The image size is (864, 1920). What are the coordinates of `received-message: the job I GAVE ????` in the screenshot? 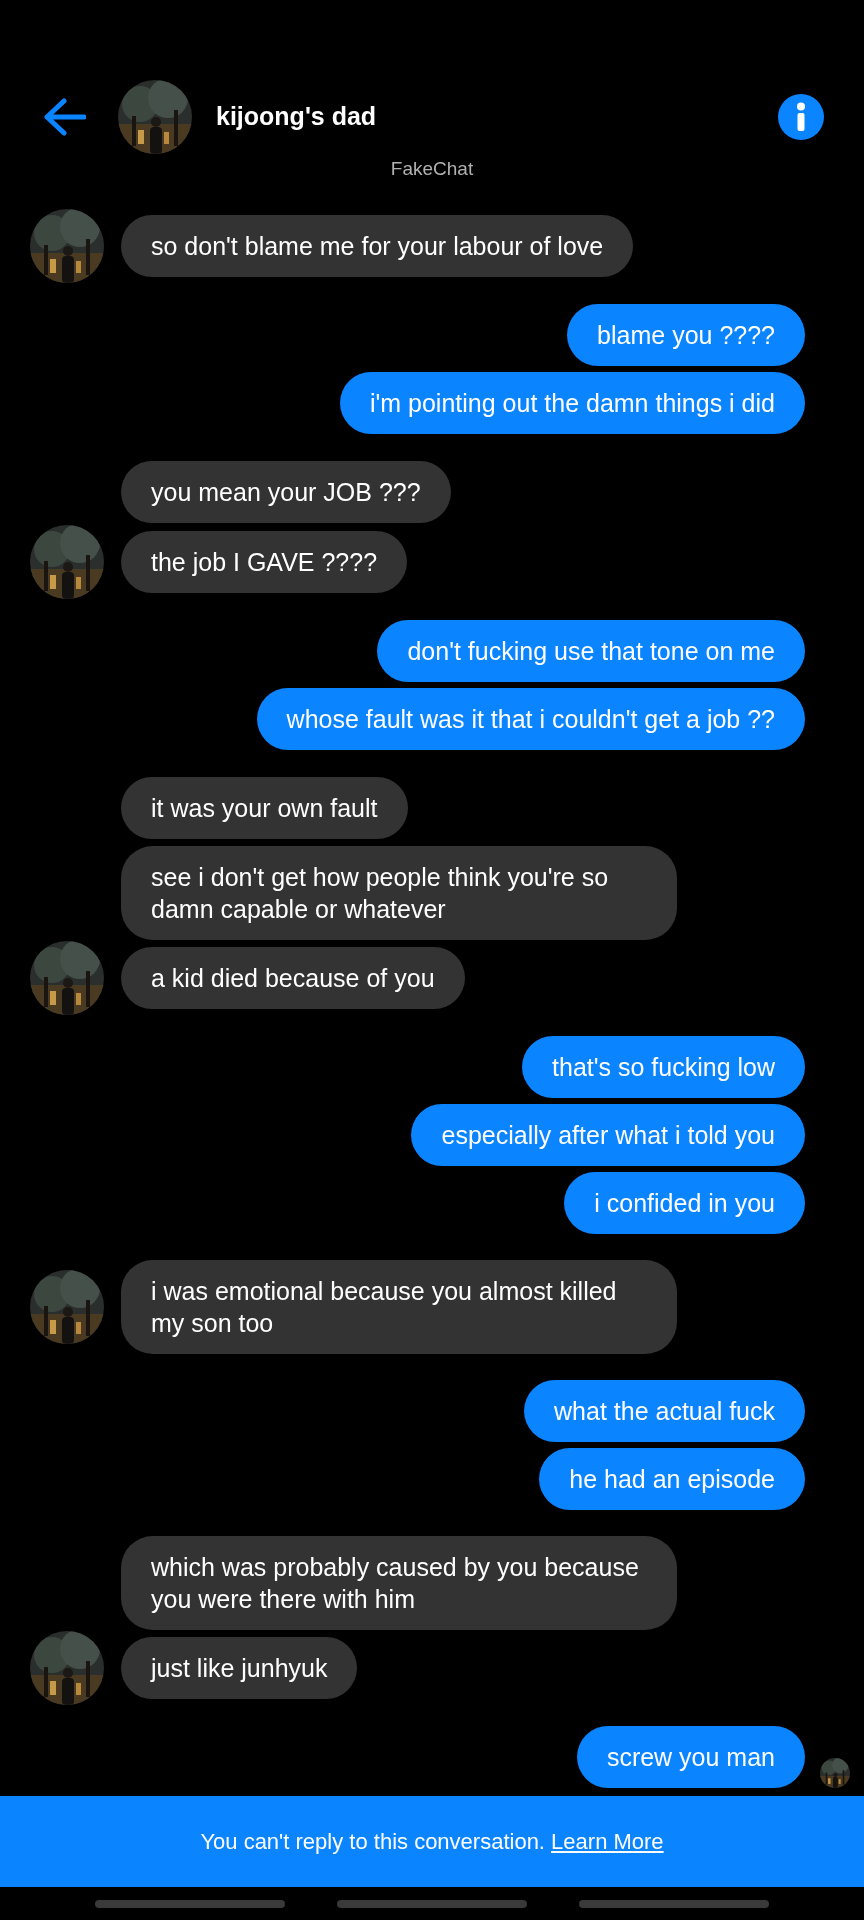 It's located at (264, 562).